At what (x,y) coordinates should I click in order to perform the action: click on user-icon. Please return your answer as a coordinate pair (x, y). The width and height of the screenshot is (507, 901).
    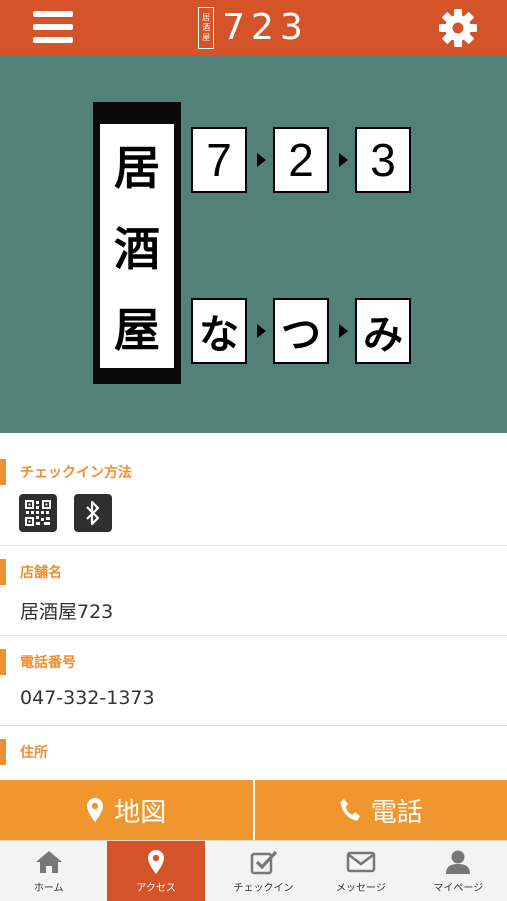
    Looking at the image, I should click on (458, 862).